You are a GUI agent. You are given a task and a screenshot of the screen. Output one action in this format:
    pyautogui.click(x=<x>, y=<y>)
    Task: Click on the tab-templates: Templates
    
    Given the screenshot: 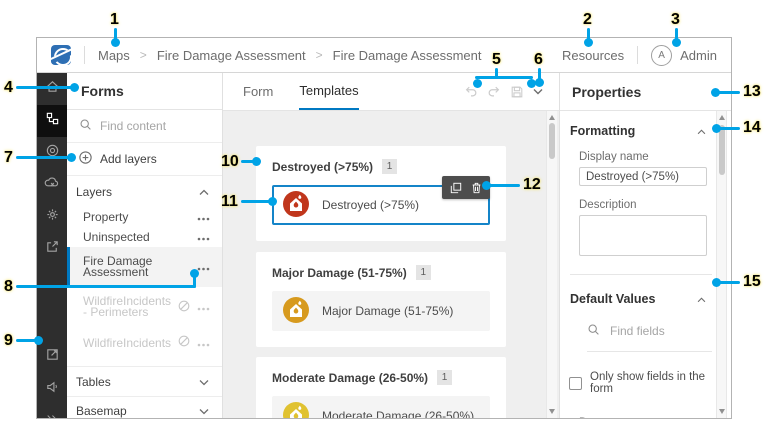 What is the action you would take?
    pyautogui.click(x=329, y=91)
    